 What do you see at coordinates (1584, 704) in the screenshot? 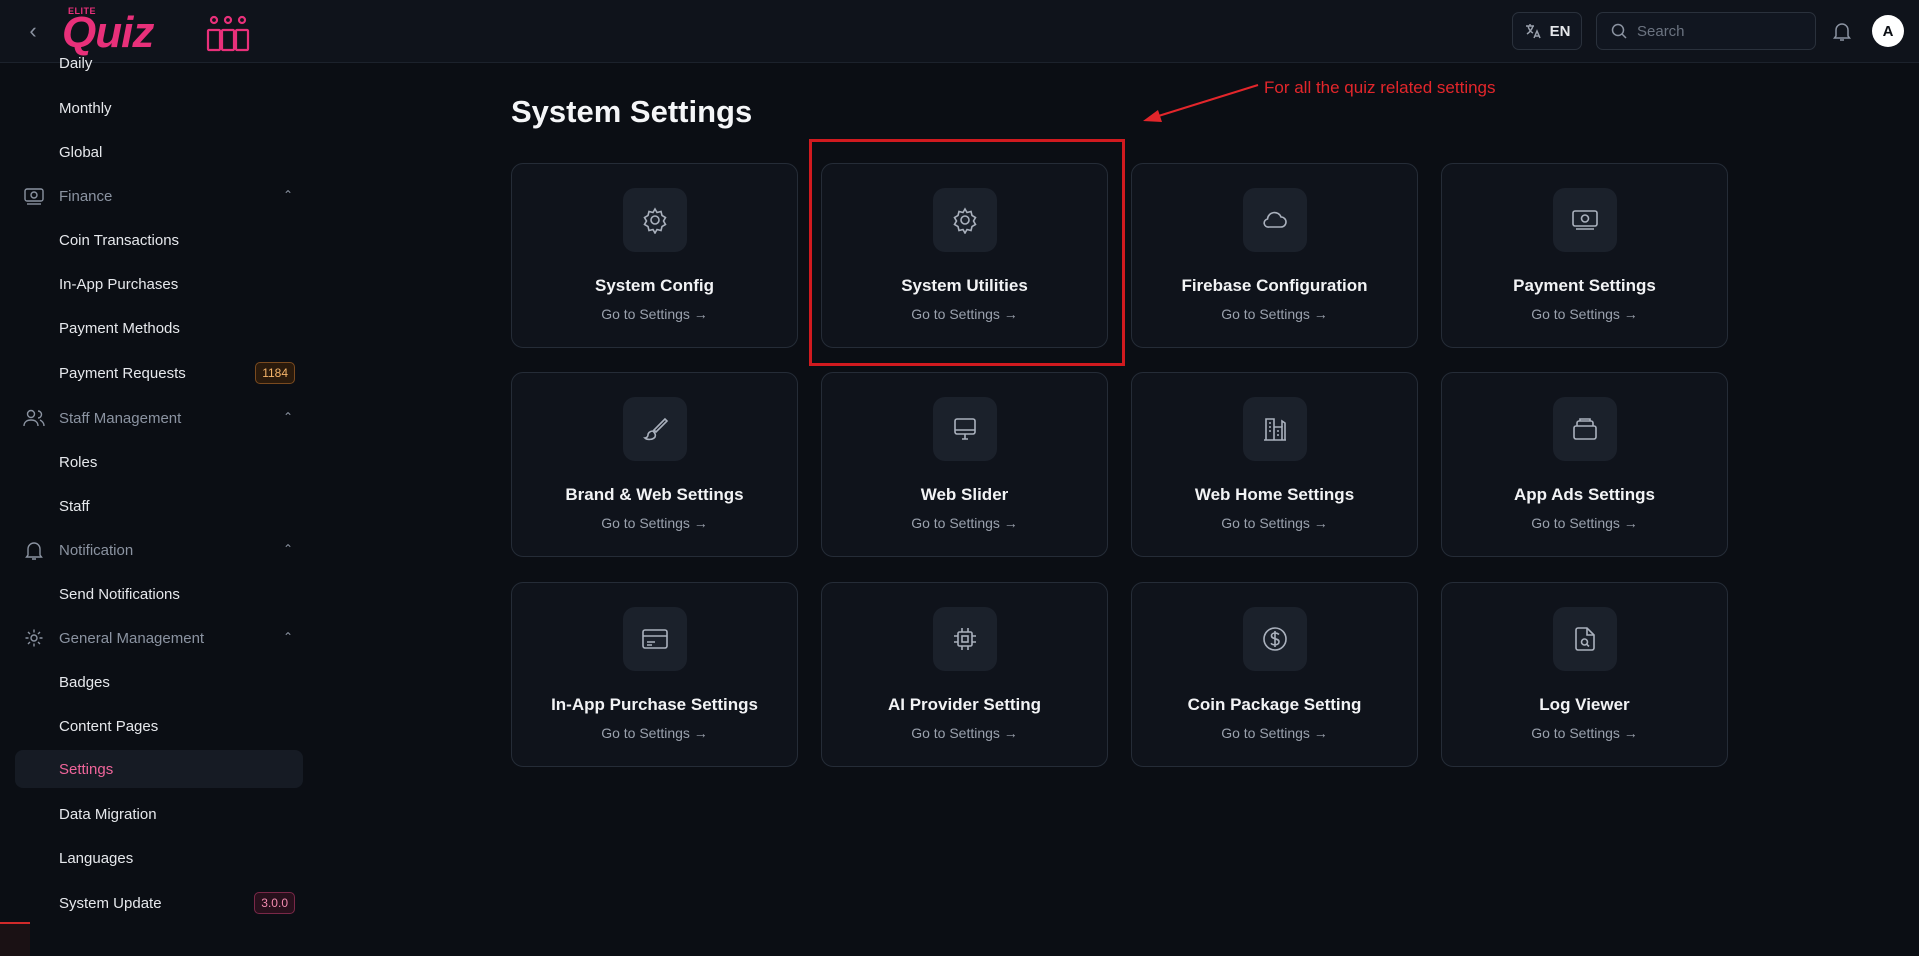
I see `card-title: Log Viewer` at bounding box center [1584, 704].